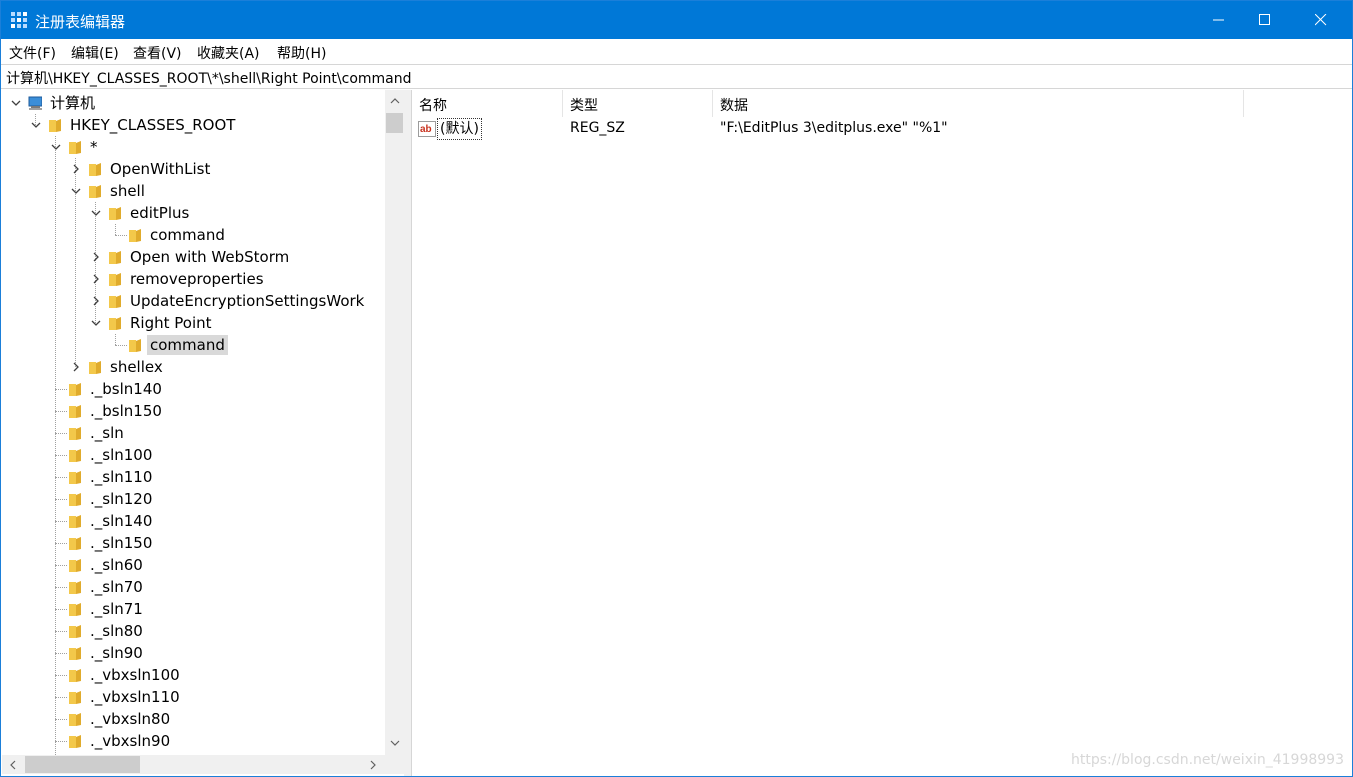 This screenshot has width=1353, height=777. I want to click on tree-item: shellex, so click(193, 367).